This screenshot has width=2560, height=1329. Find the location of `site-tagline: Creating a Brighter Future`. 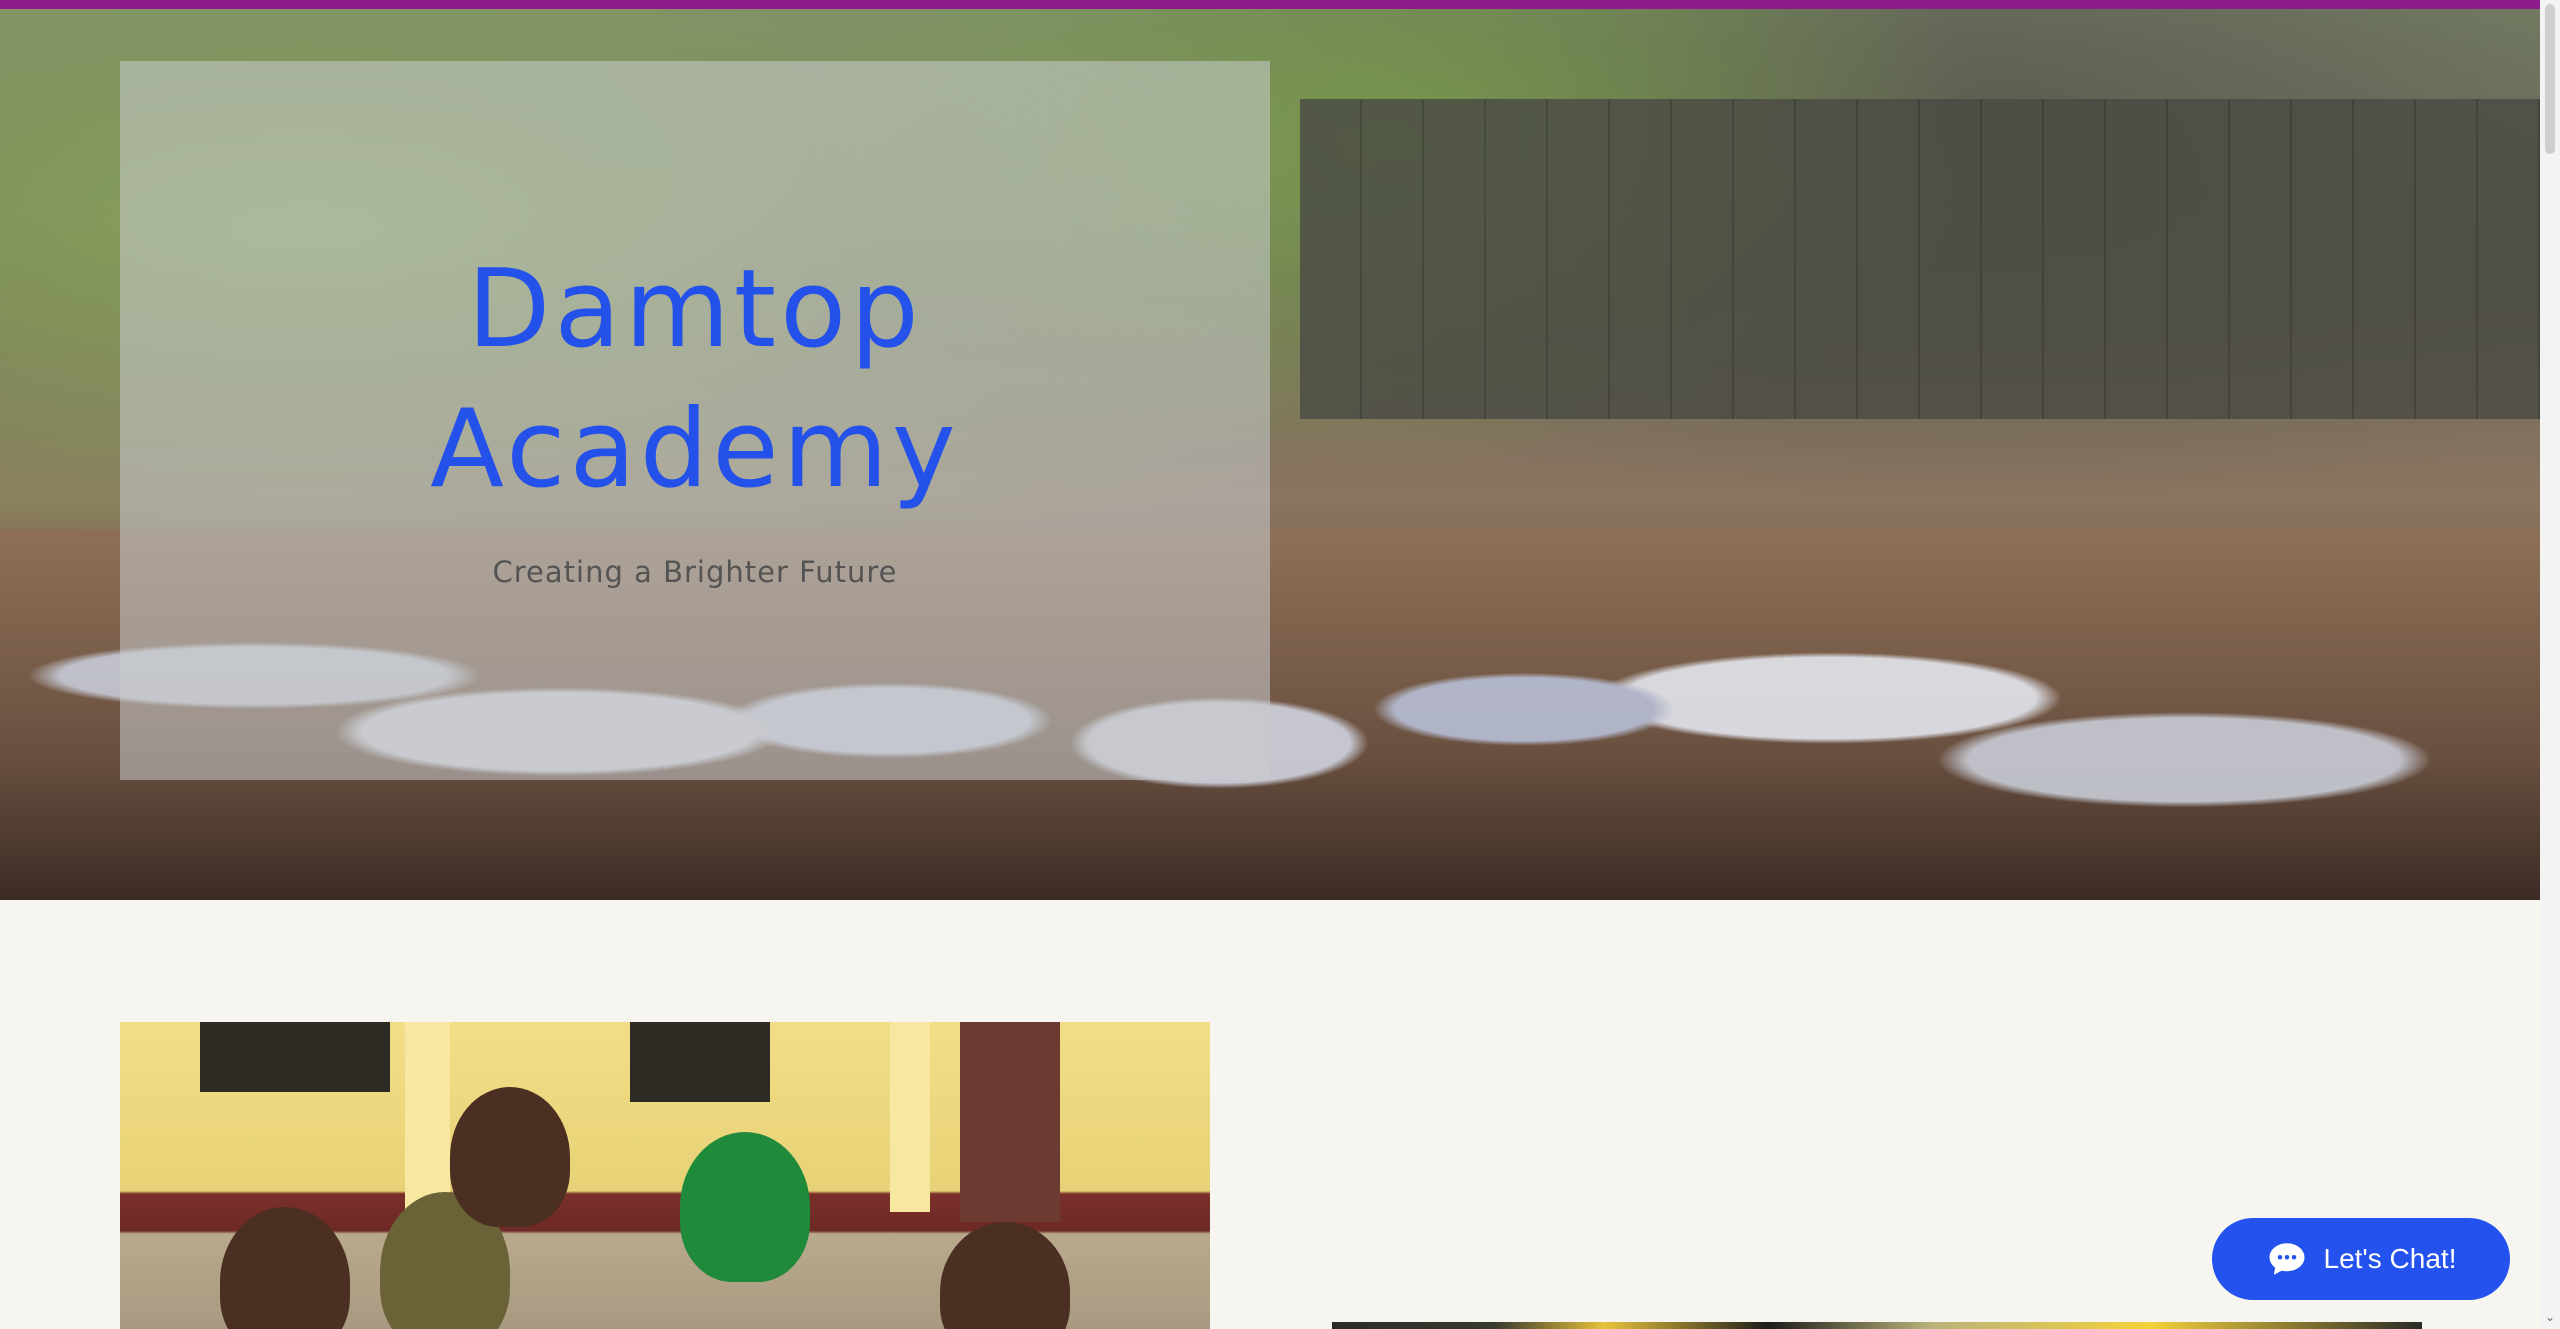

site-tagline: Creating a Brighter Future is located at coordinates (695, 572).